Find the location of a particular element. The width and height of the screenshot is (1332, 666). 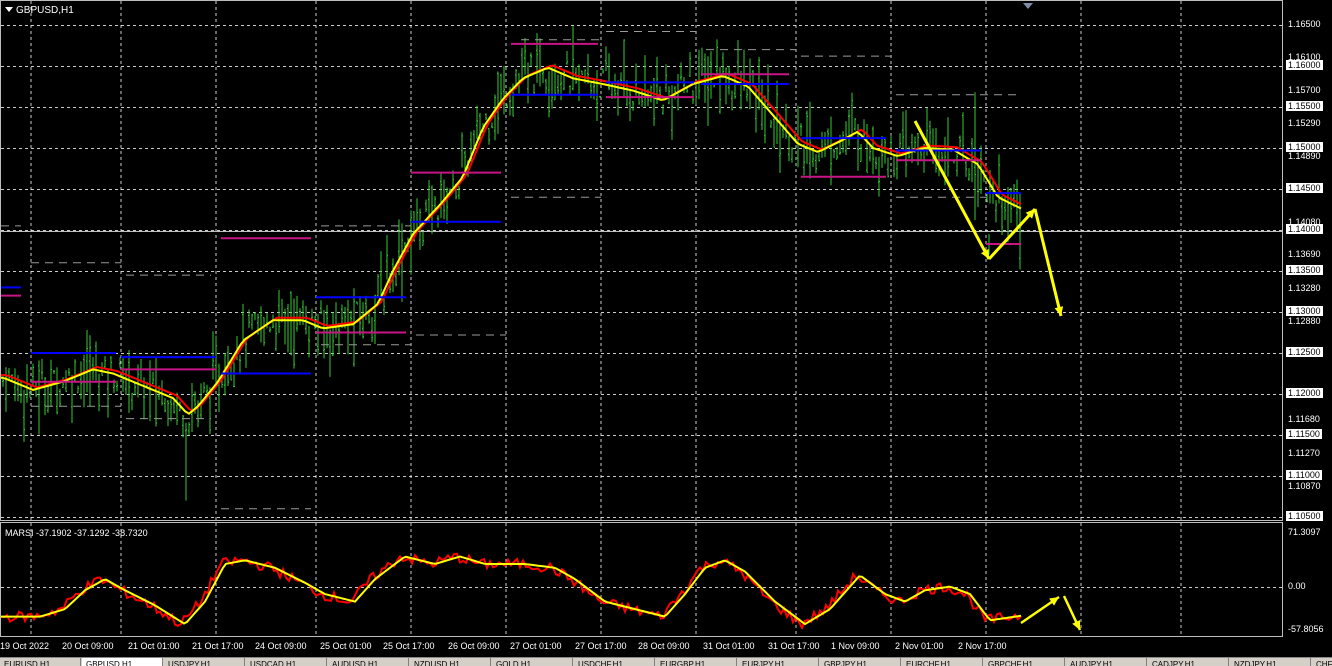

indicator-axis: 71.3097 0.00 -57.8056 is located at coordinates (1307, 579).